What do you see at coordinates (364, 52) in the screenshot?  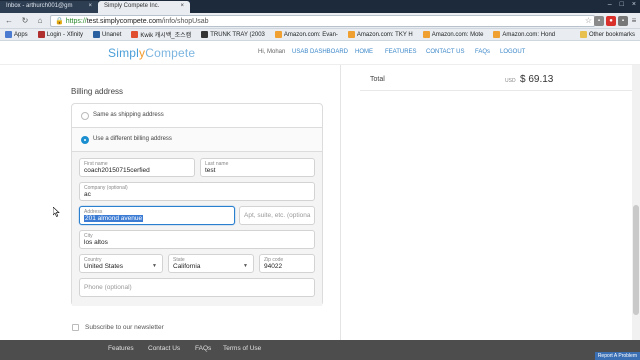 I see `nav-home: HOME` at bounding box center [364, 52].